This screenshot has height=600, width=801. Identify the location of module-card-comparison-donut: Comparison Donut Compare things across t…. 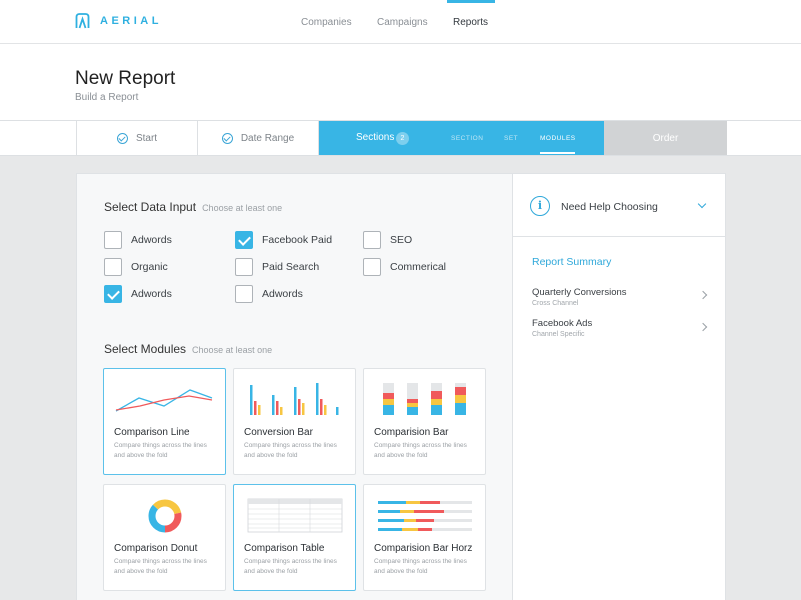
(164, 537).